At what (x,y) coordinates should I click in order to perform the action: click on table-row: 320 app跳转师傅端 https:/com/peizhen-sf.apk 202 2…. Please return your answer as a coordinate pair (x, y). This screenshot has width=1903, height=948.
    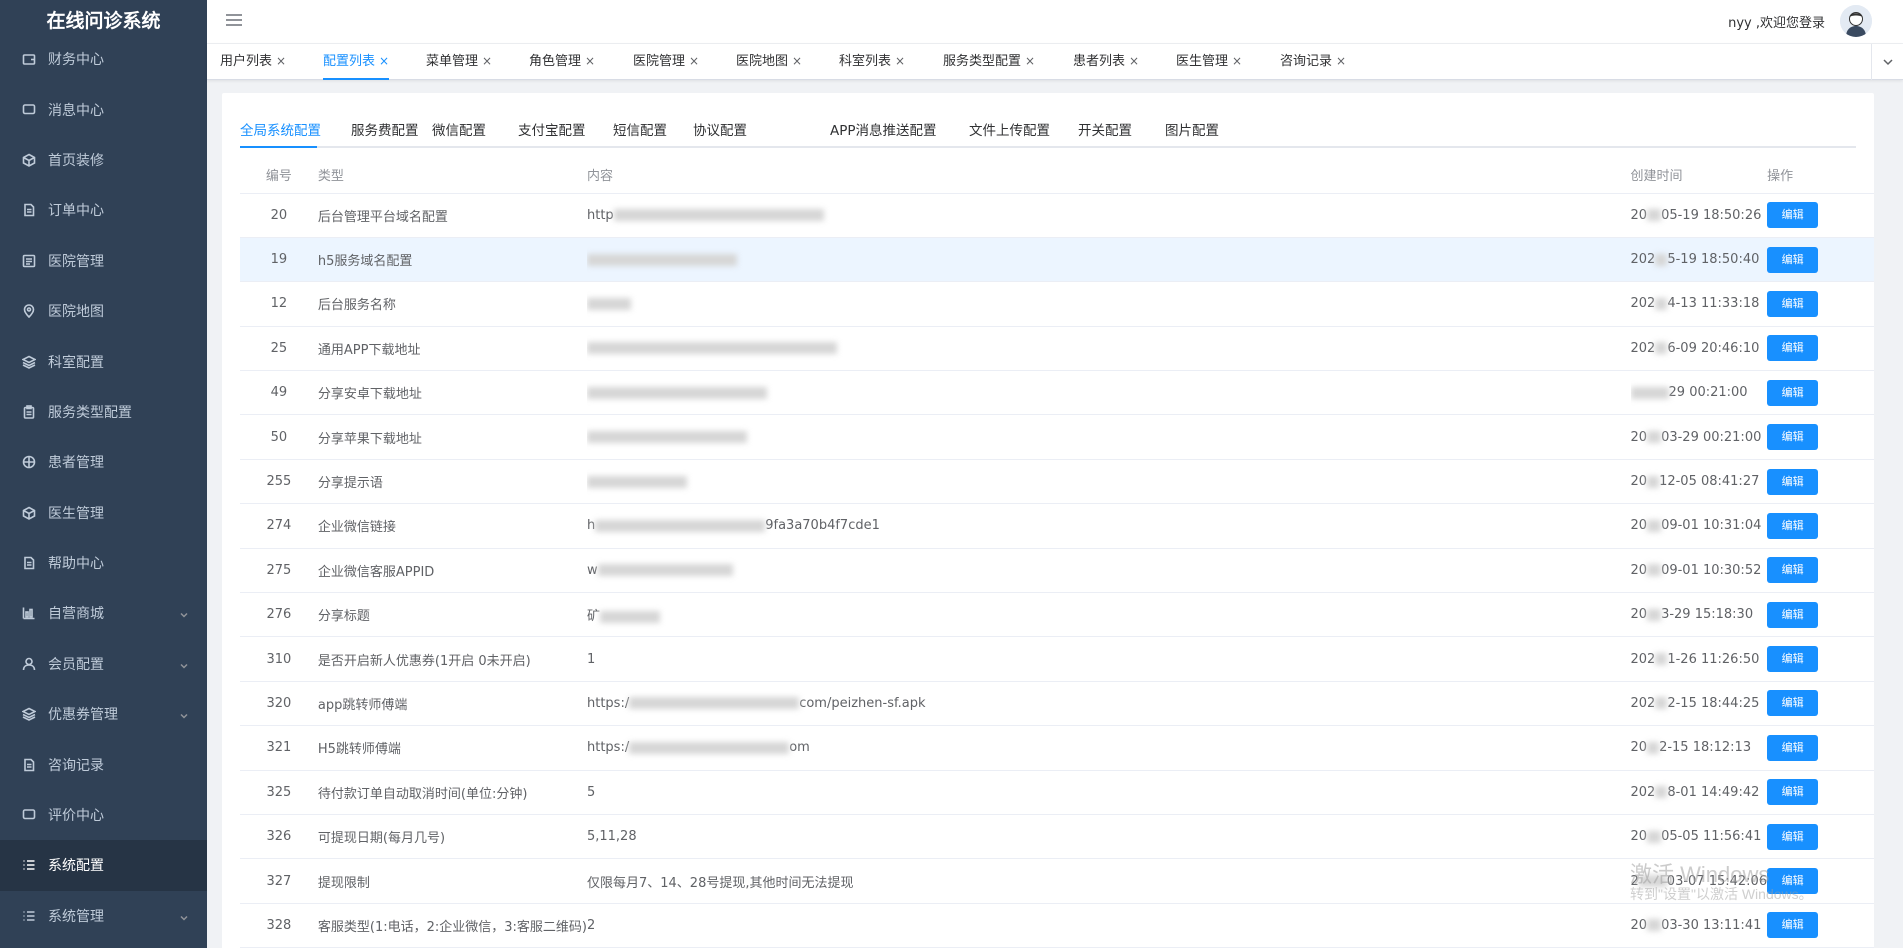
    Looking at the image, I should click on (1057, 704).